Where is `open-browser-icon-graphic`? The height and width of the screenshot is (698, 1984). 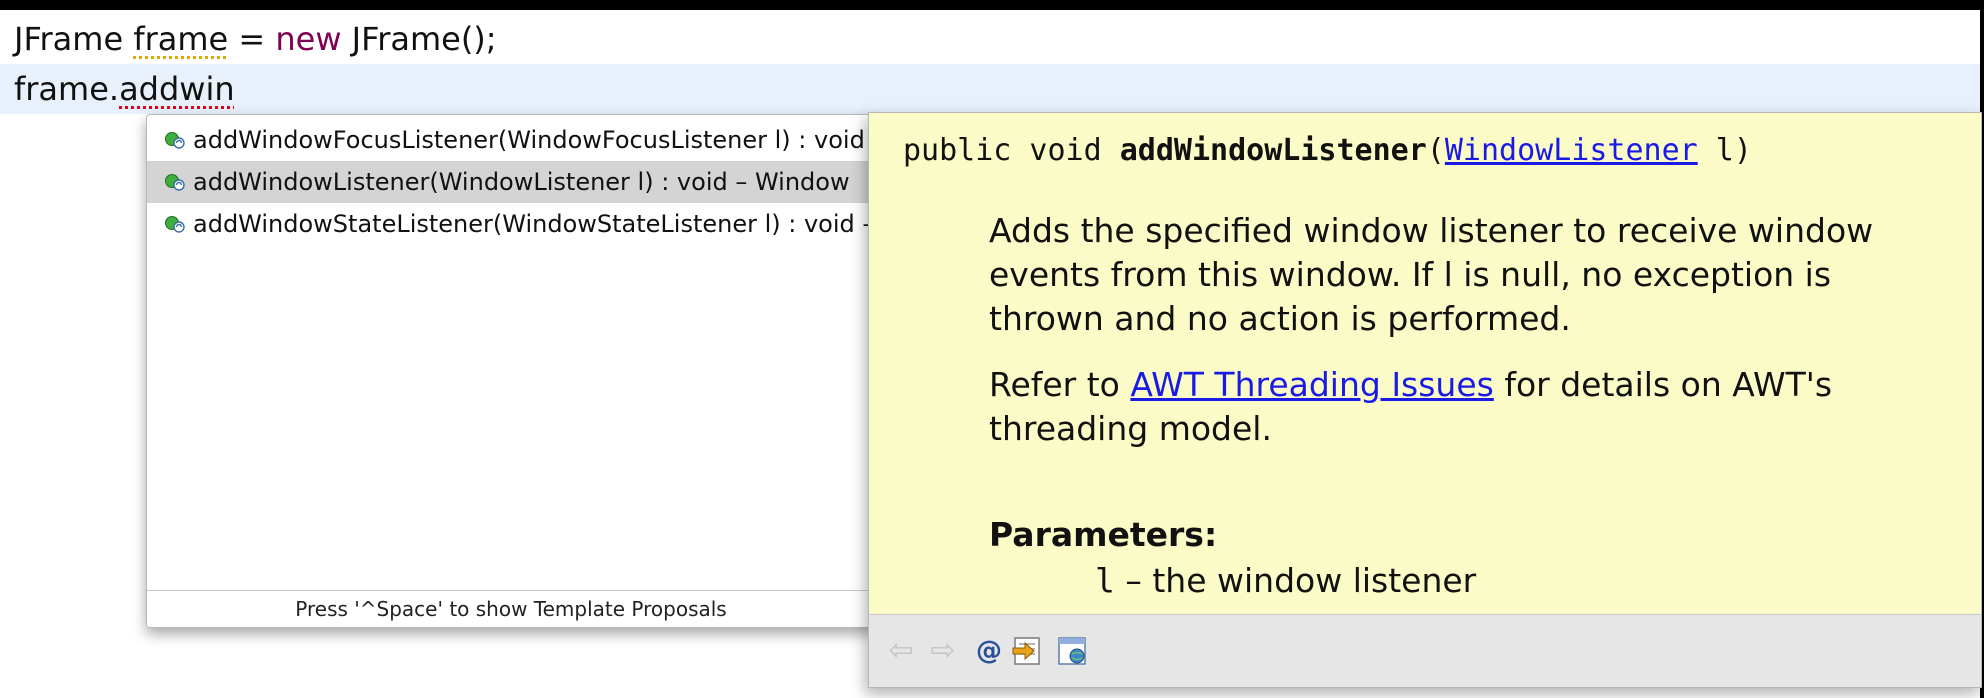
open-browser-icon-graphic is located at coordinates (1072, 651).